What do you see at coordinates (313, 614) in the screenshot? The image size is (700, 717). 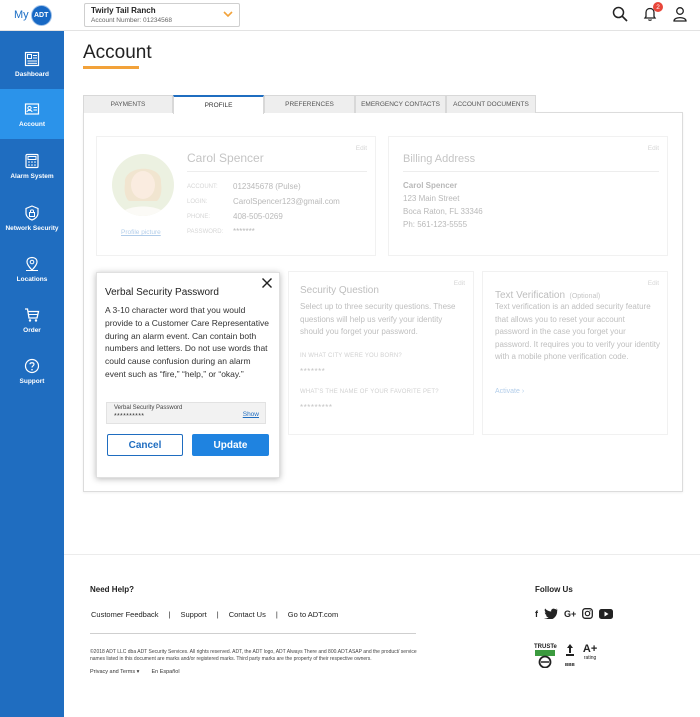 I see `go-to-adt-link: Go to ADT.com` at bounding box center [313, 614].